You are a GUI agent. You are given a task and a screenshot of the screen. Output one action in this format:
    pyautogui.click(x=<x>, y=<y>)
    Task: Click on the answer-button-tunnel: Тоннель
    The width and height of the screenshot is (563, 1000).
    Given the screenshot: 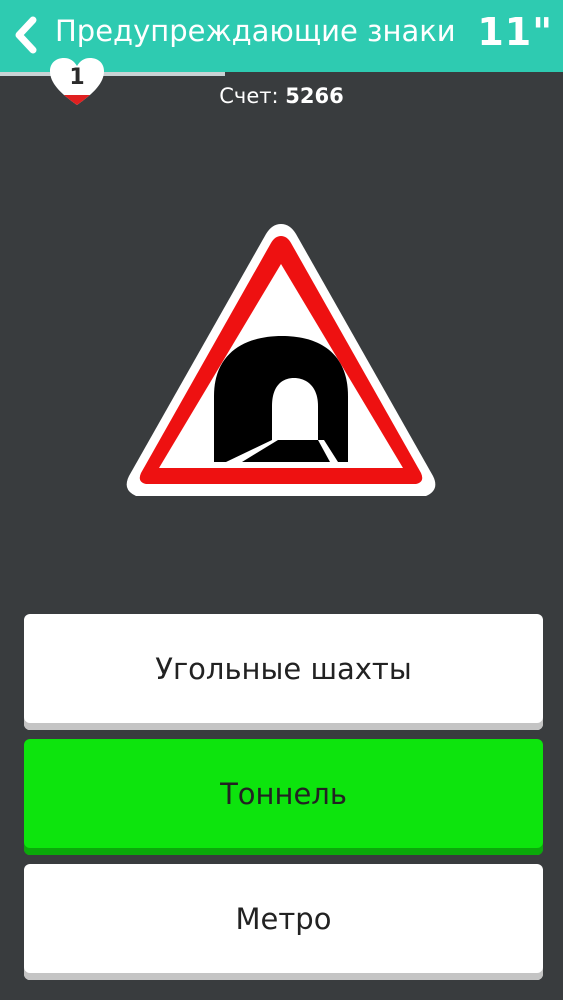 What is the action you would take?
    pyautogui.click(x=283, y=797)
    